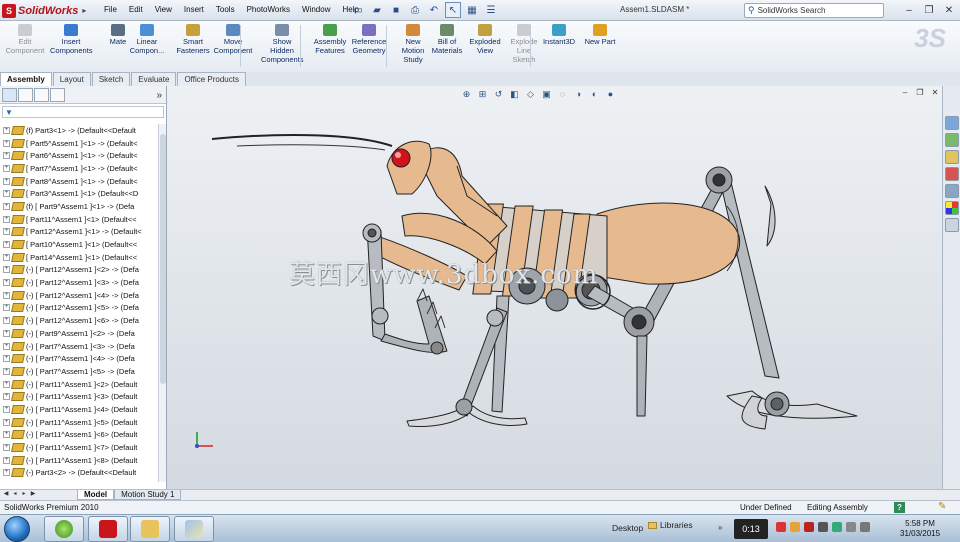 The height and width of the screenshot is (542, 960). I want to click on tree-item: + [ Part11^Assem1 ]<1> (Default<<, so click(79, 219).